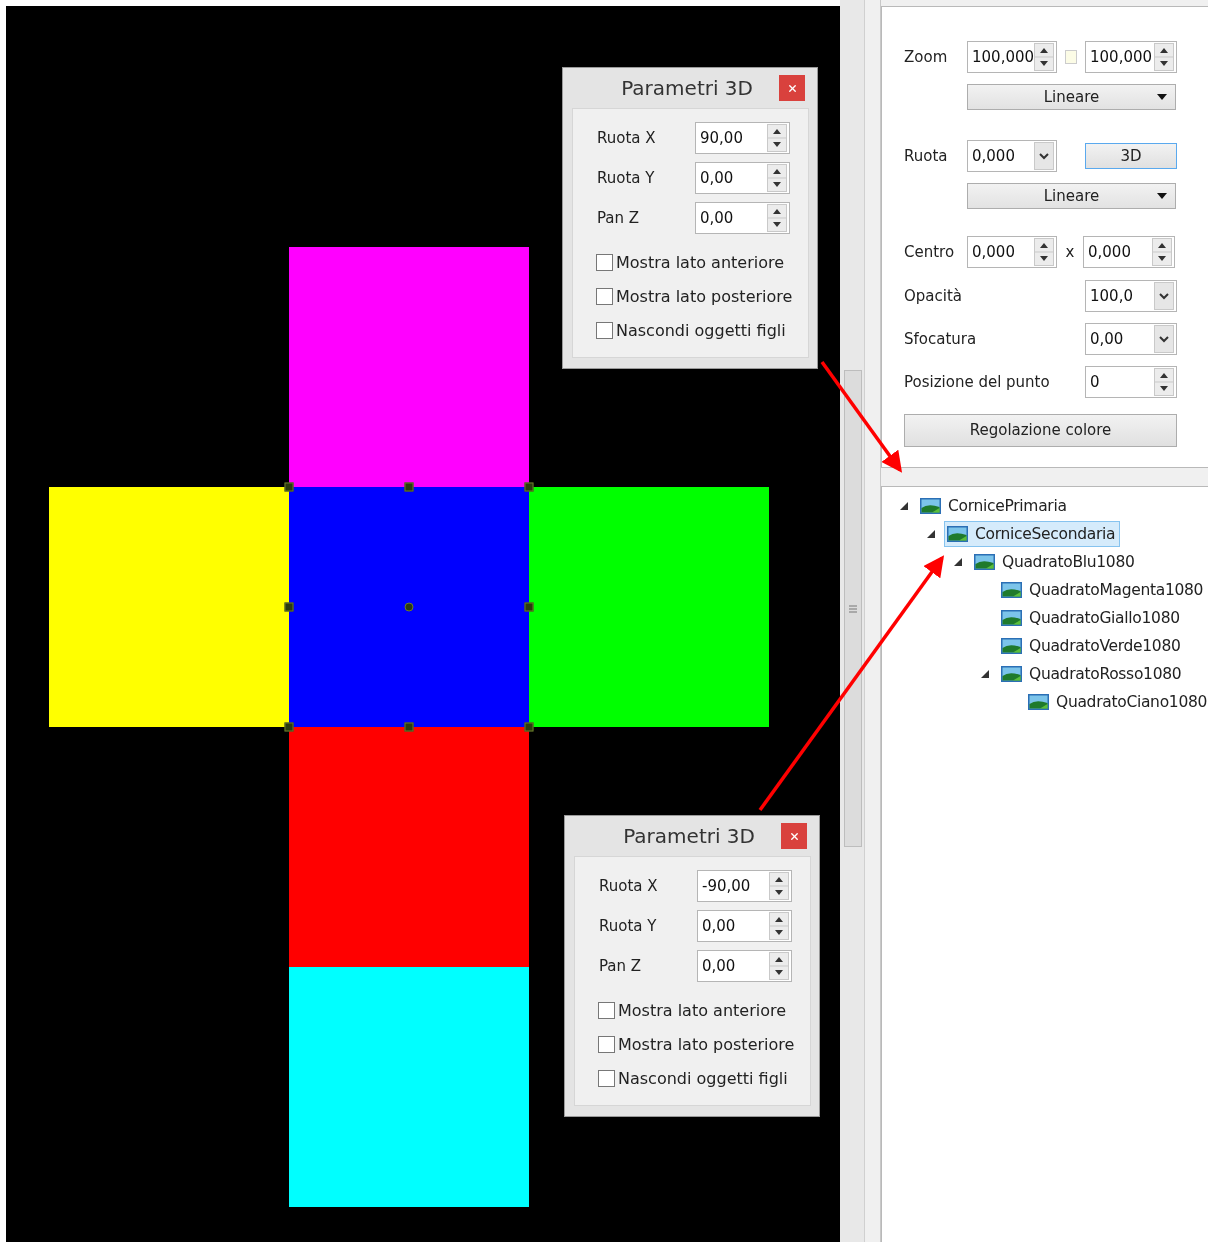  What do you see at coordinates (994, 506) in the screenshot?
I see `tree-item: CornicePrimaria` at bounding box center [994, 506].